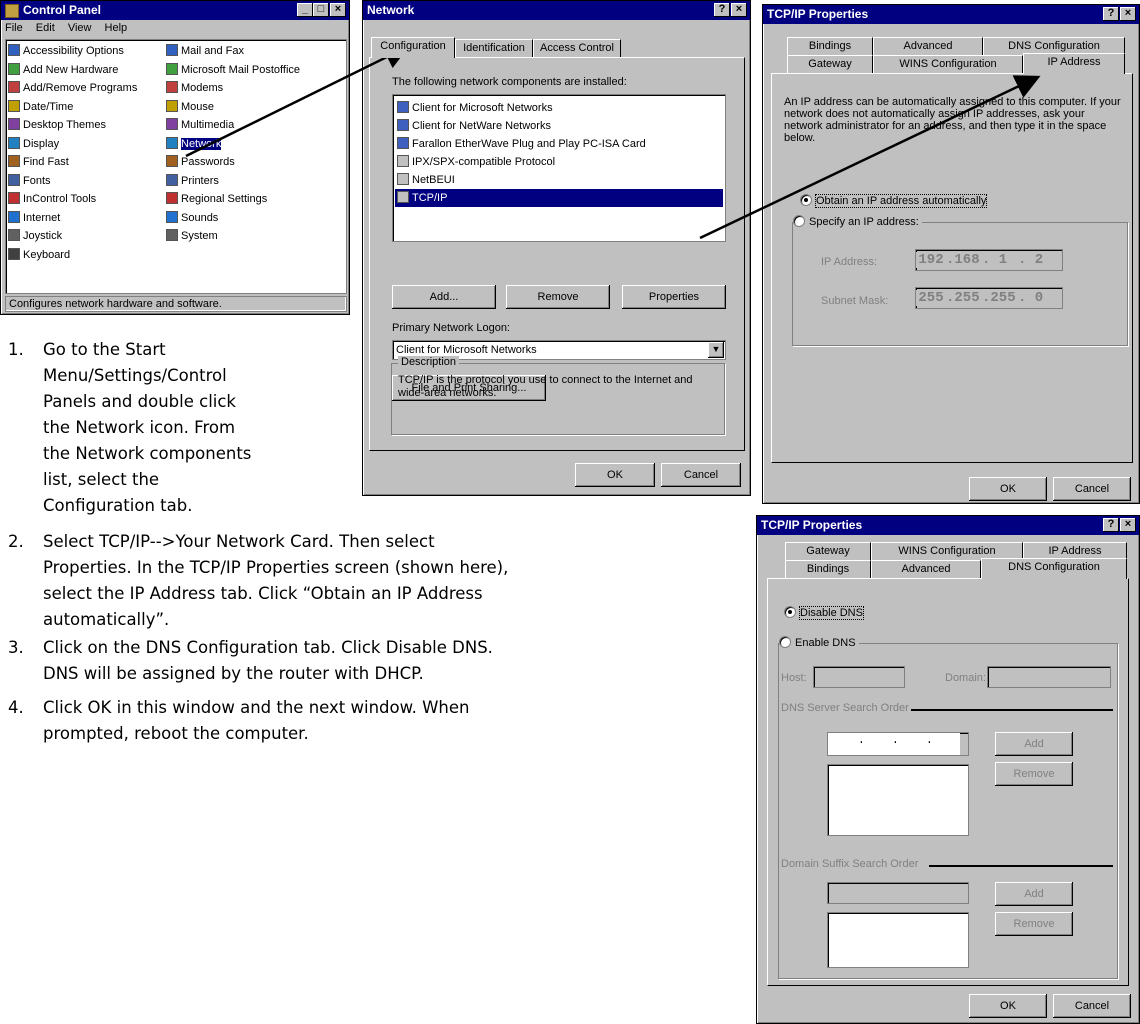 The width and height of the screenshot is (1140, 1024). Describe the element at coordinates (321, 10) in the screenshot. I see `maximize-button: □` at that location.